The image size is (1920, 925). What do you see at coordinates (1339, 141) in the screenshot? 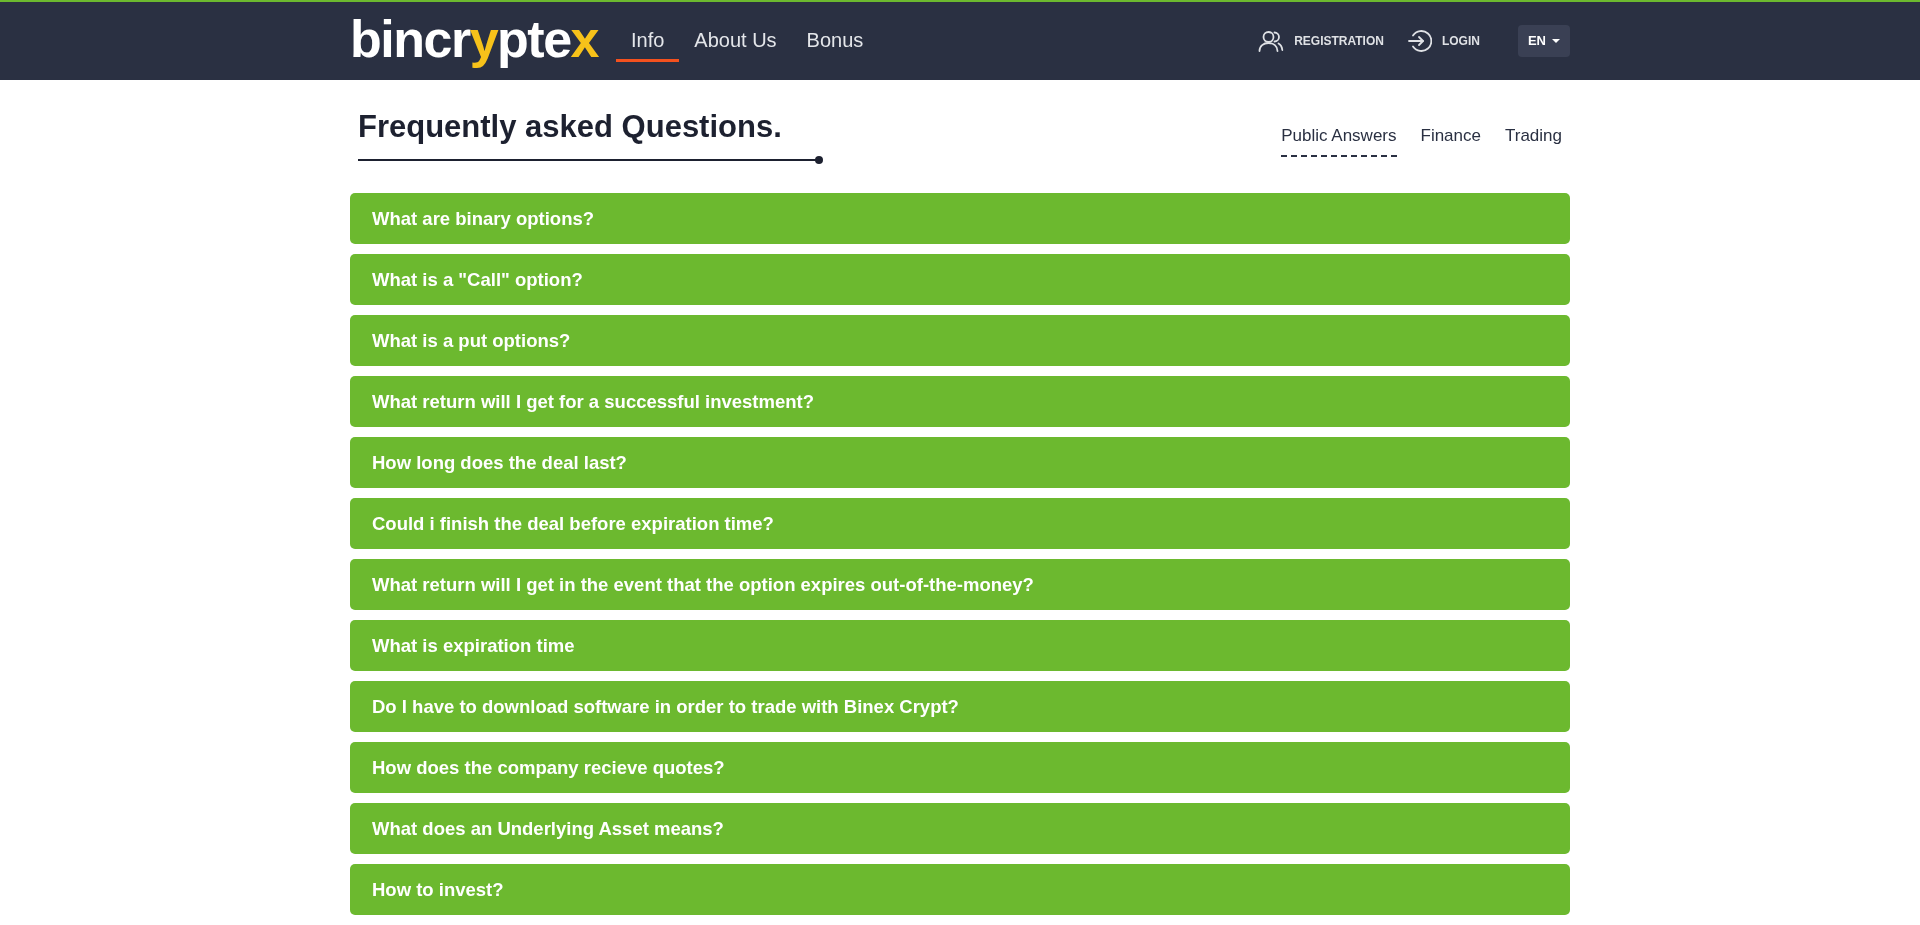
I see `category-tab: Public Answers` at bounding box center [1339, 141].